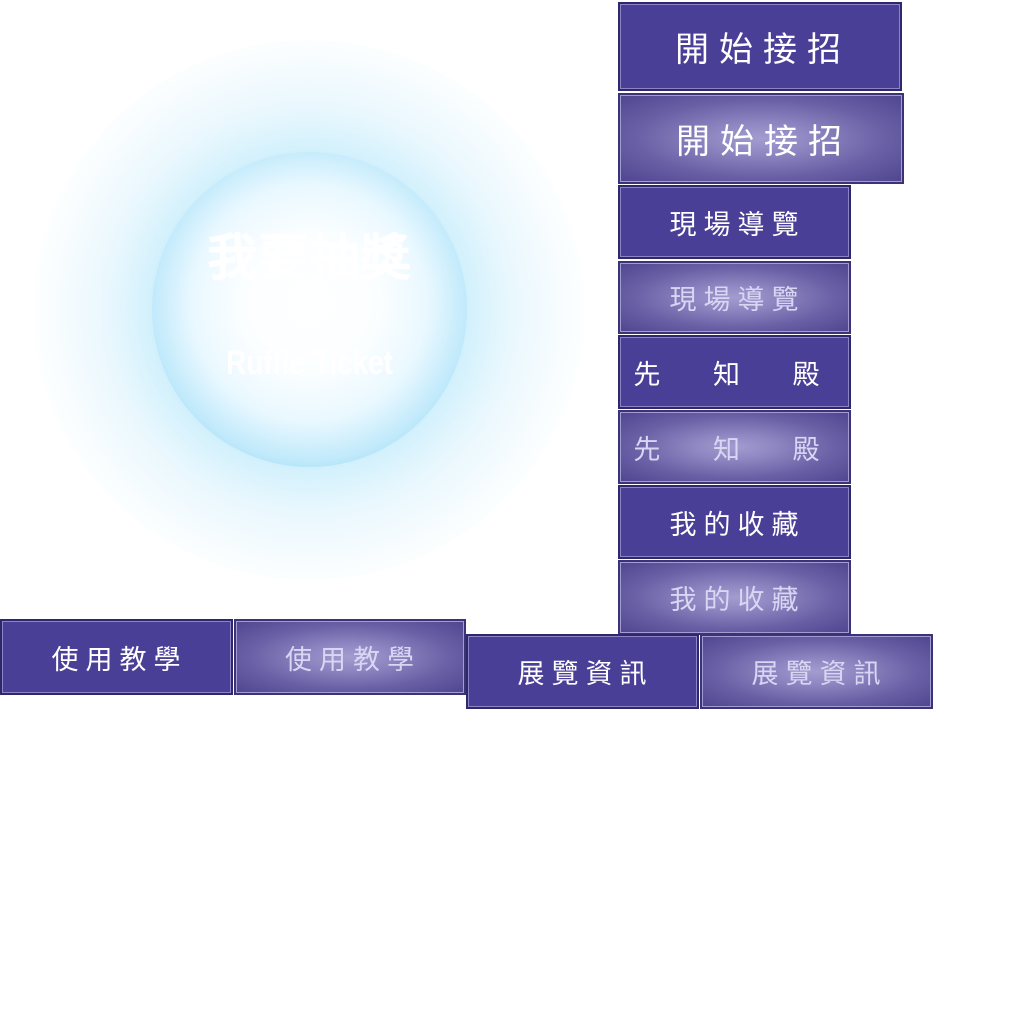 Image resolution: width=1024 pixels, height=1024 pixels. I want to click on prophet-button-pressed-label: 先 知 殿, so click(737, 450).